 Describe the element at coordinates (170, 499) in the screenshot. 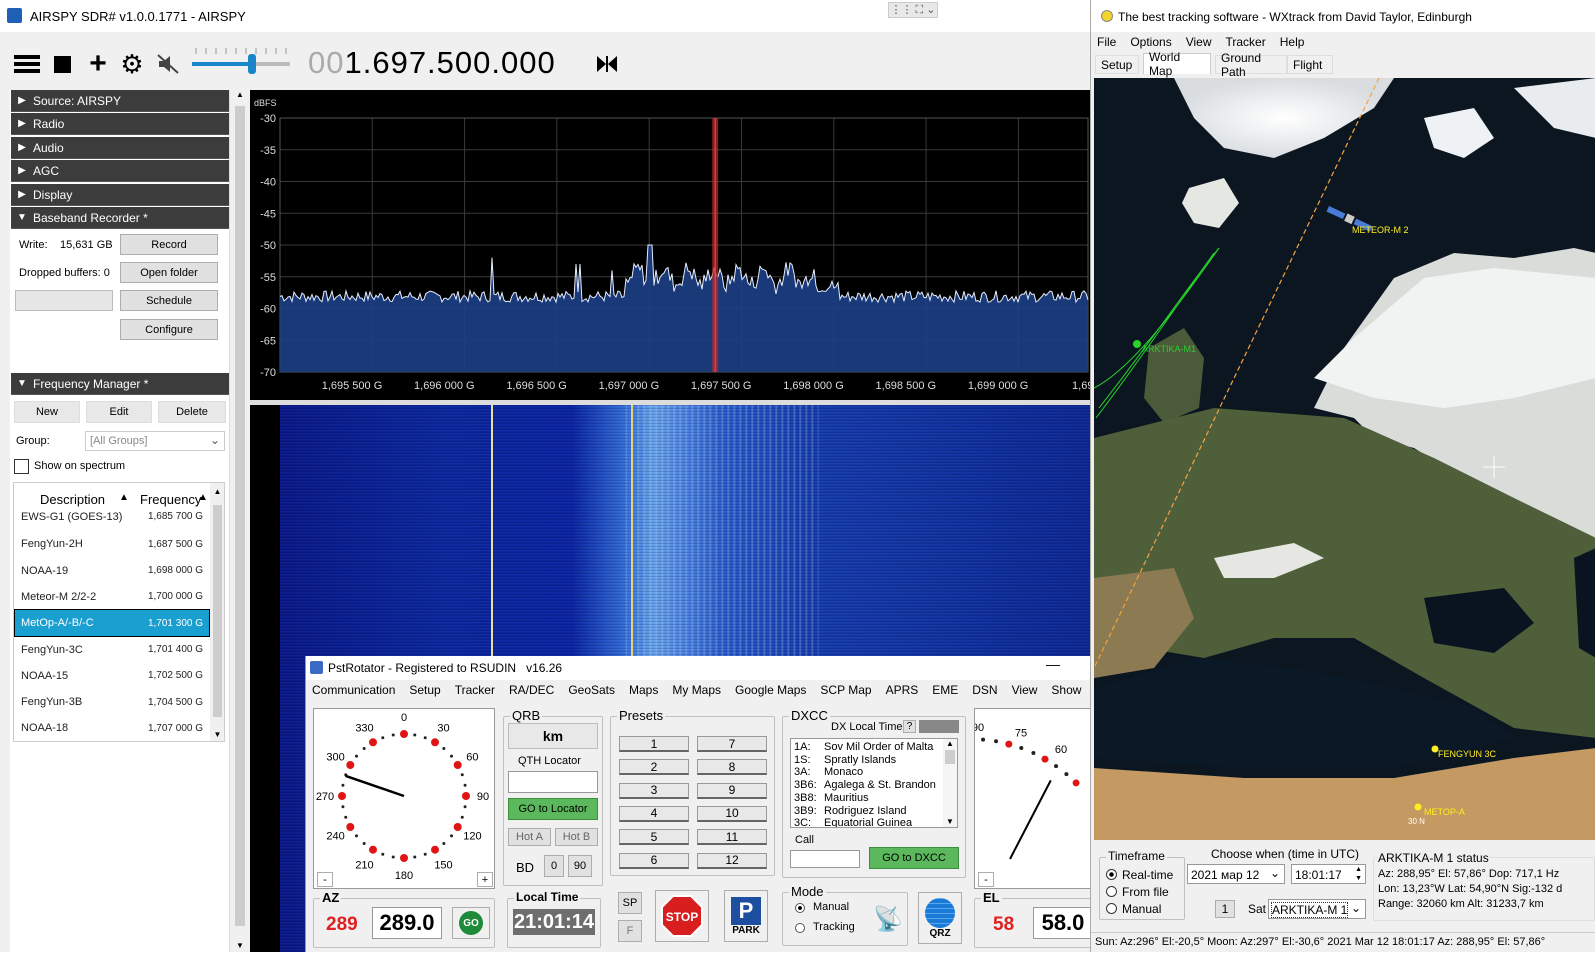

I see `col-frequency: Frequency` at that location.